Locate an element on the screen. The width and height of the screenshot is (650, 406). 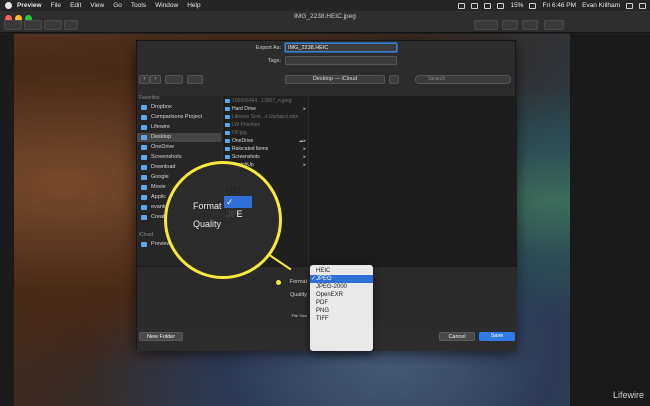
magnified-option-jpeg2000: JP is located at coordinates (231, 214).